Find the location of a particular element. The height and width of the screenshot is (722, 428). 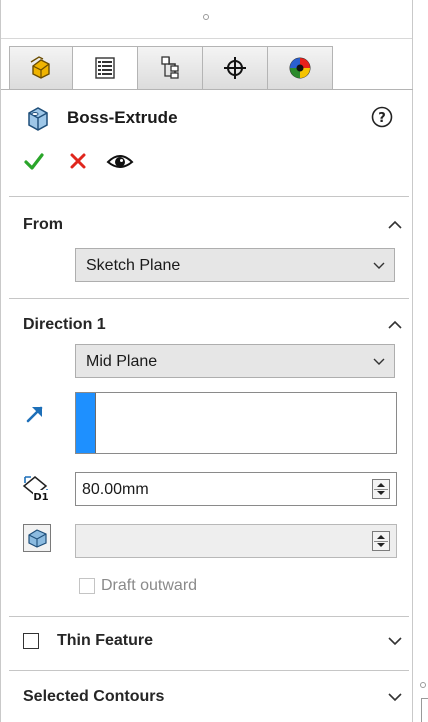

cancel-x-icon is located at coordinates (78, 161).